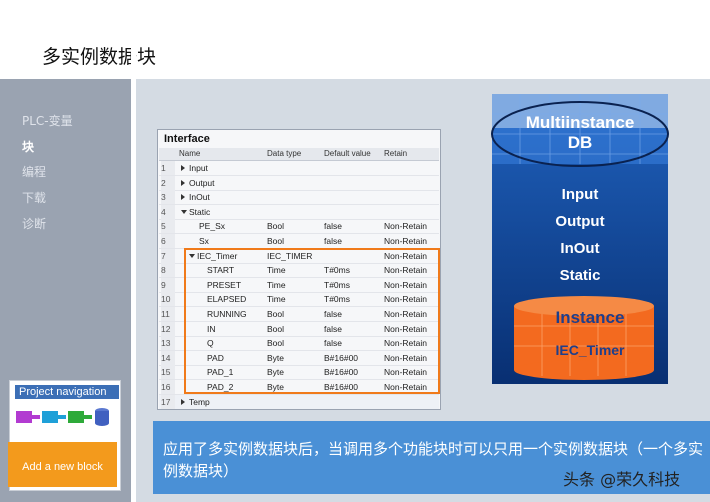  I want to click on row-number: 2, so click(168, 182).